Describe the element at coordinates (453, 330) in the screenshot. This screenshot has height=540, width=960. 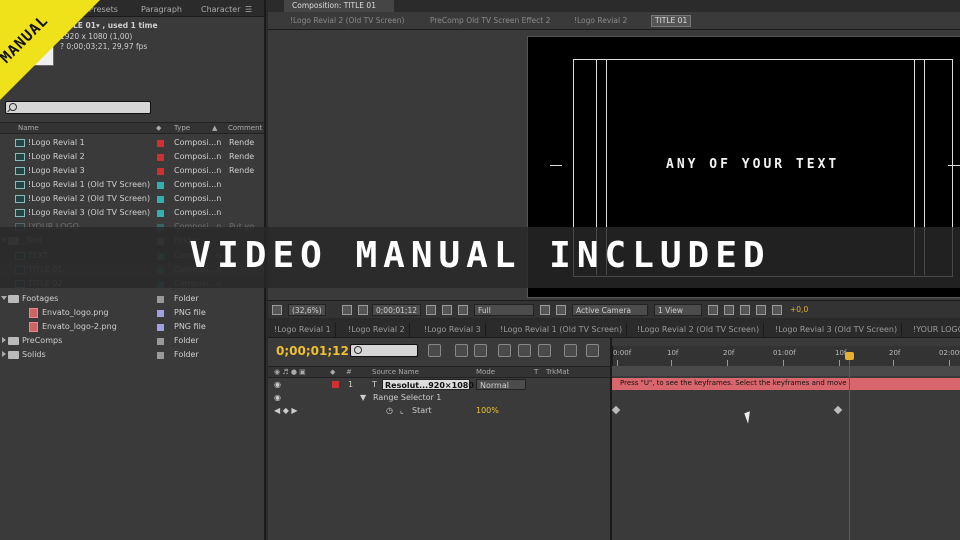
I see `timeline-tab: !Logo Revial 3` at that location.